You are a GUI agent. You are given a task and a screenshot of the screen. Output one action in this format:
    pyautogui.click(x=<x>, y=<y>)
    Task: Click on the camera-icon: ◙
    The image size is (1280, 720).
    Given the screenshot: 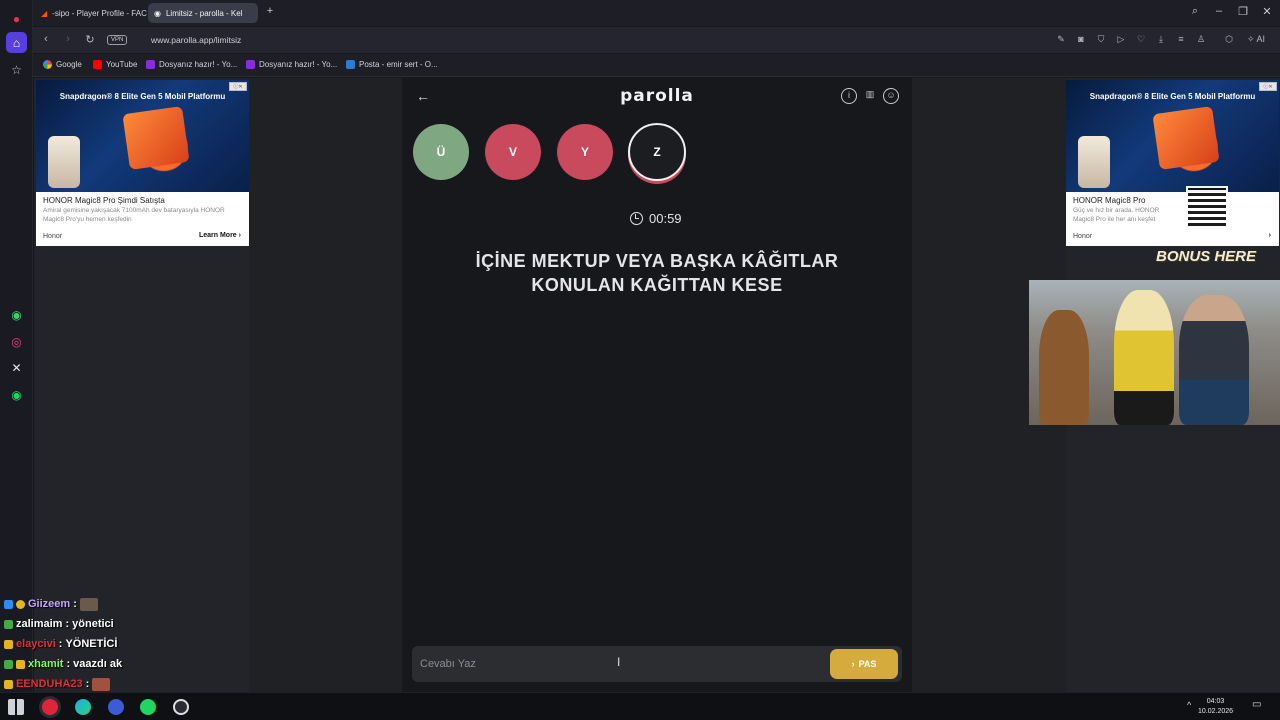 What is the action you would take?
    pyautogui.click(x=1081, y=39)
    